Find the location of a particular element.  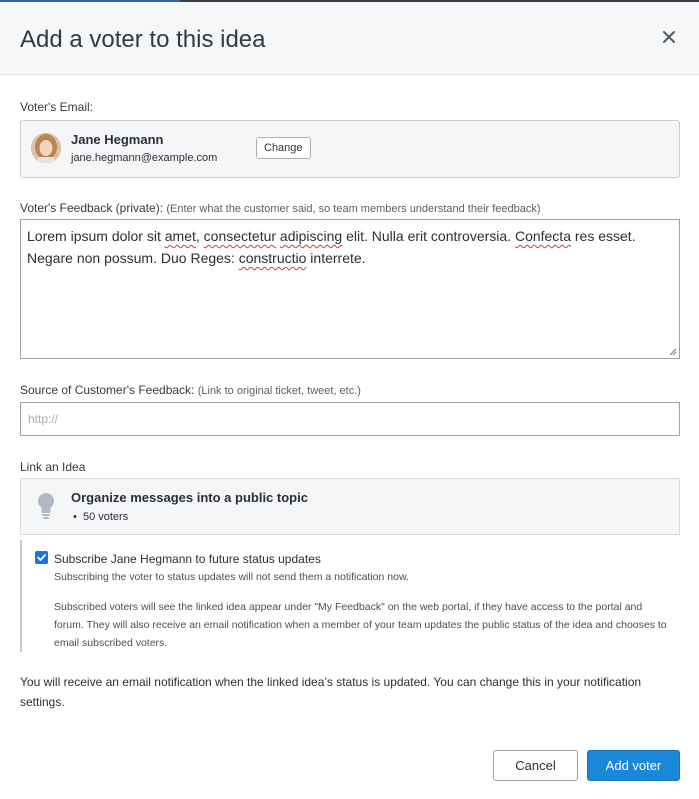

misspelled-word: Confecta is located at coordinates (542, 236).